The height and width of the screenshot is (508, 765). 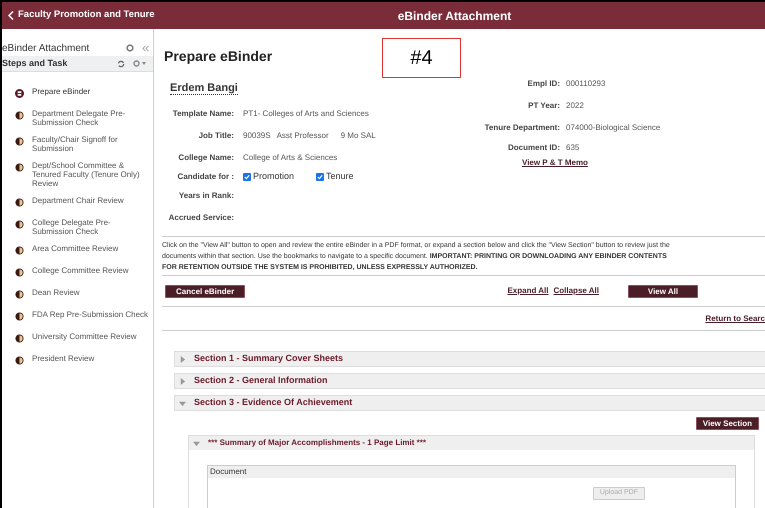 What do you see at coordinates (203, 114) in the screenshot?
I see `field-label: Template Name:` at bounding box center [203, 114].